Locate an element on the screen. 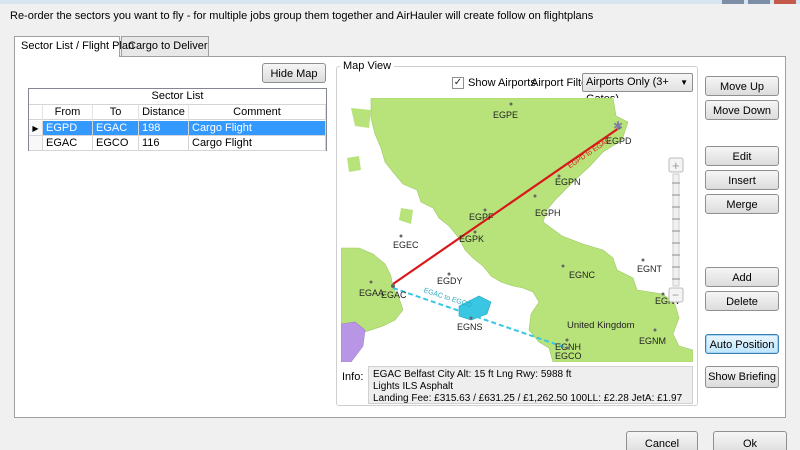  tab-sector-list: Sector List / Flight Plan is located at coordinates (74, 46).